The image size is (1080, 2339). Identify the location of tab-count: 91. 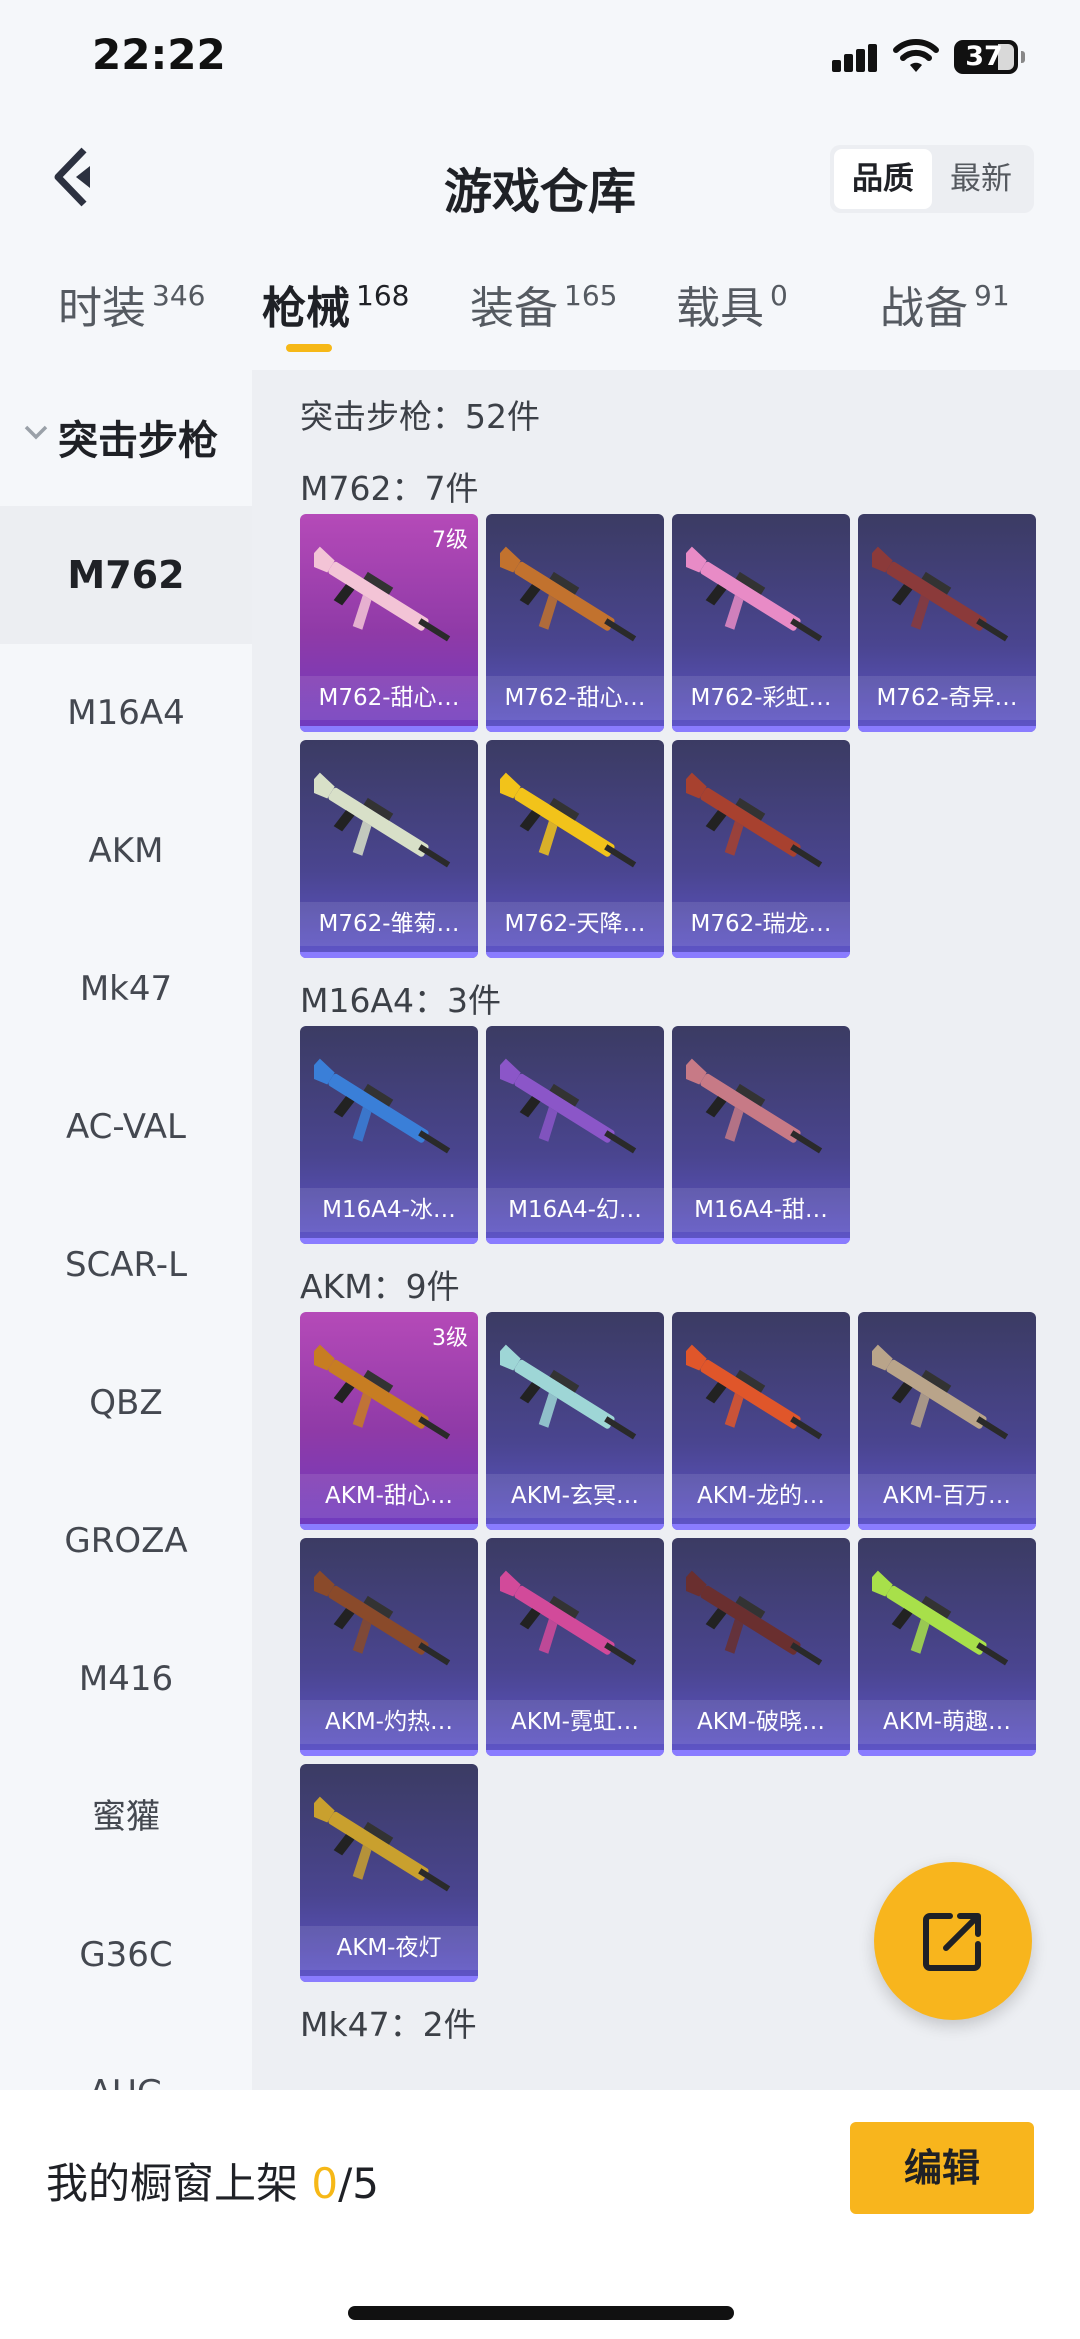
(992, 295).